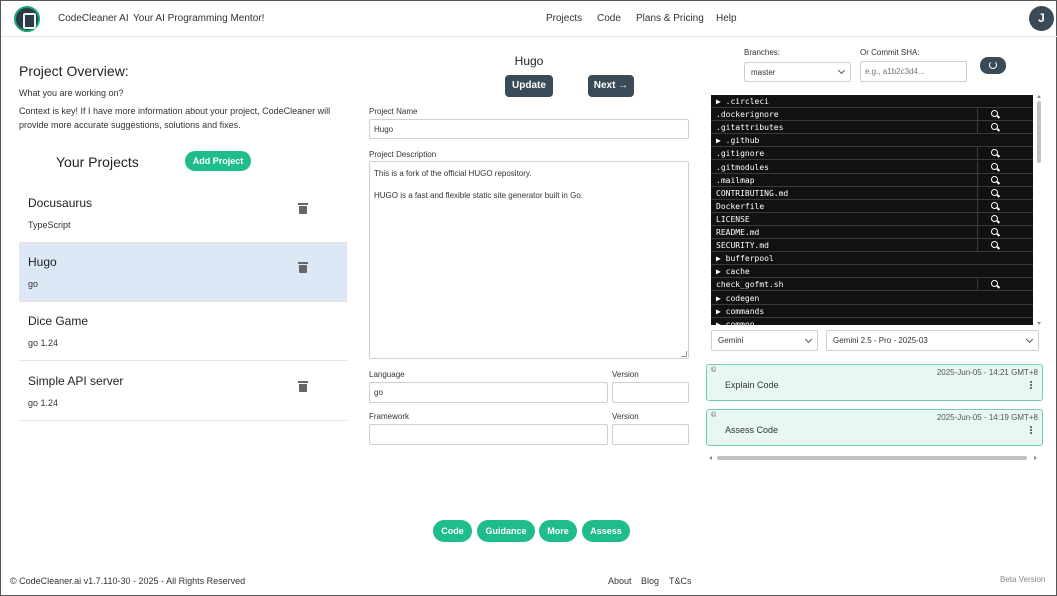 The image size is (1057, 596). Describe the element at coordinates (872, 321) in the screenshot. I see `file-tree-folder: ▶ common` at that location.